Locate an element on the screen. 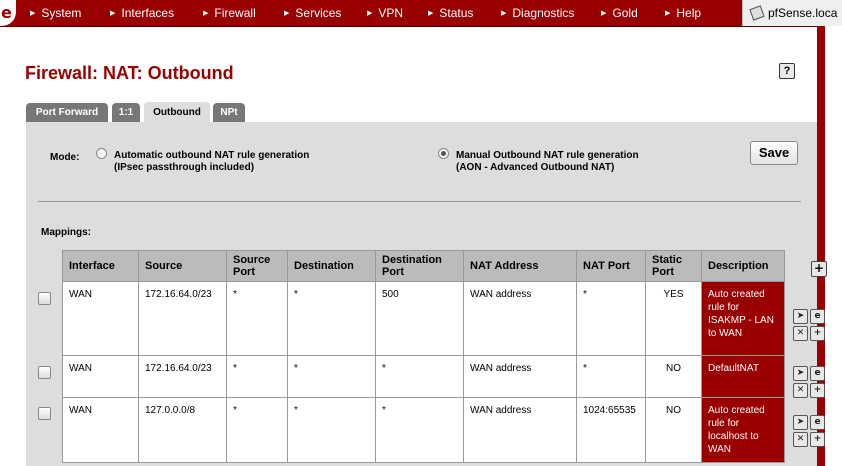 The width and height of the screenshot is (842, 466). save-button: Save is located at coordinates (774, 153).